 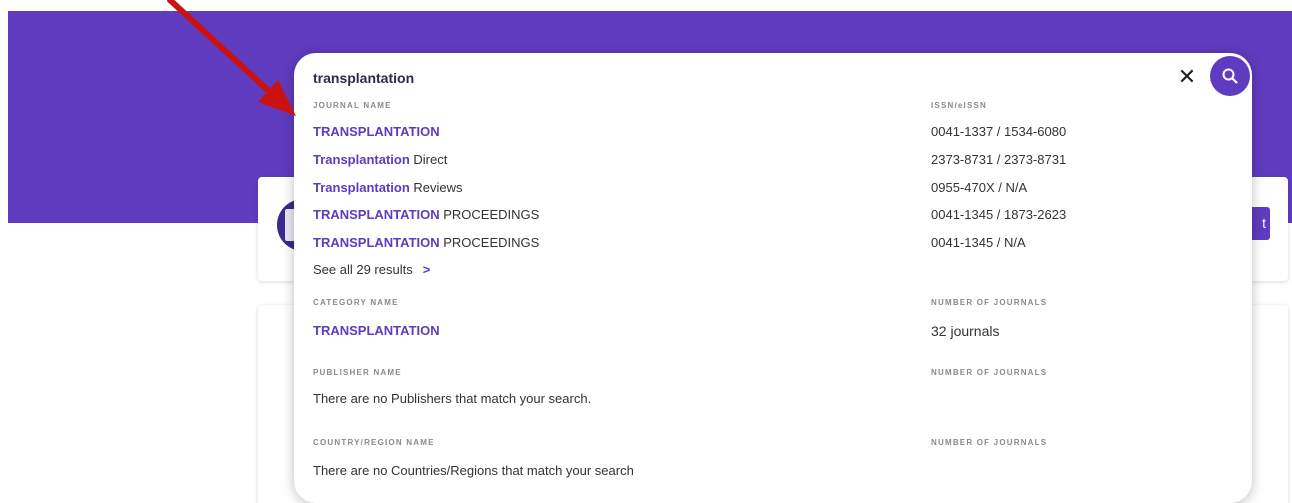 What do you see at coordinates (959, 105) in the screenshot?
I see `issn-header: ISSN/eISSN` at bounding box center [959, 105].